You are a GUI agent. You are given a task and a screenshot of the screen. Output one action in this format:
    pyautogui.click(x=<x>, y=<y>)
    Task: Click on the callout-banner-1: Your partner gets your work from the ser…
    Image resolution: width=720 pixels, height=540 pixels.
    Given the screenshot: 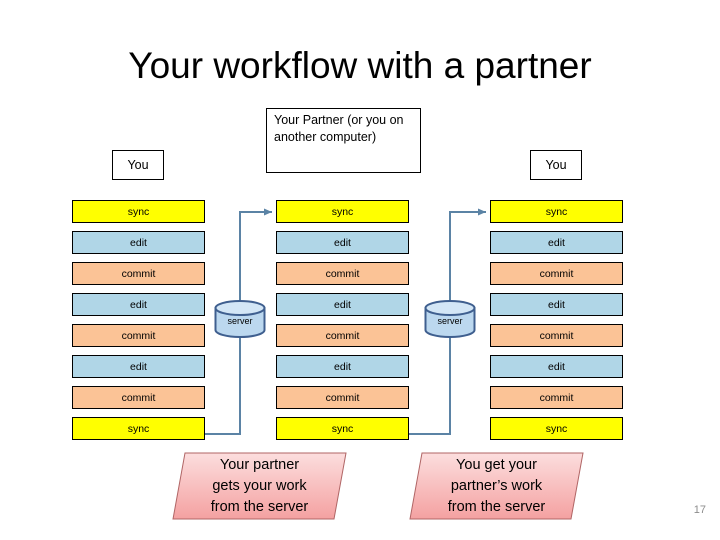 What is the action you would take?
    pyautogui.click(x=259, y=486)
    